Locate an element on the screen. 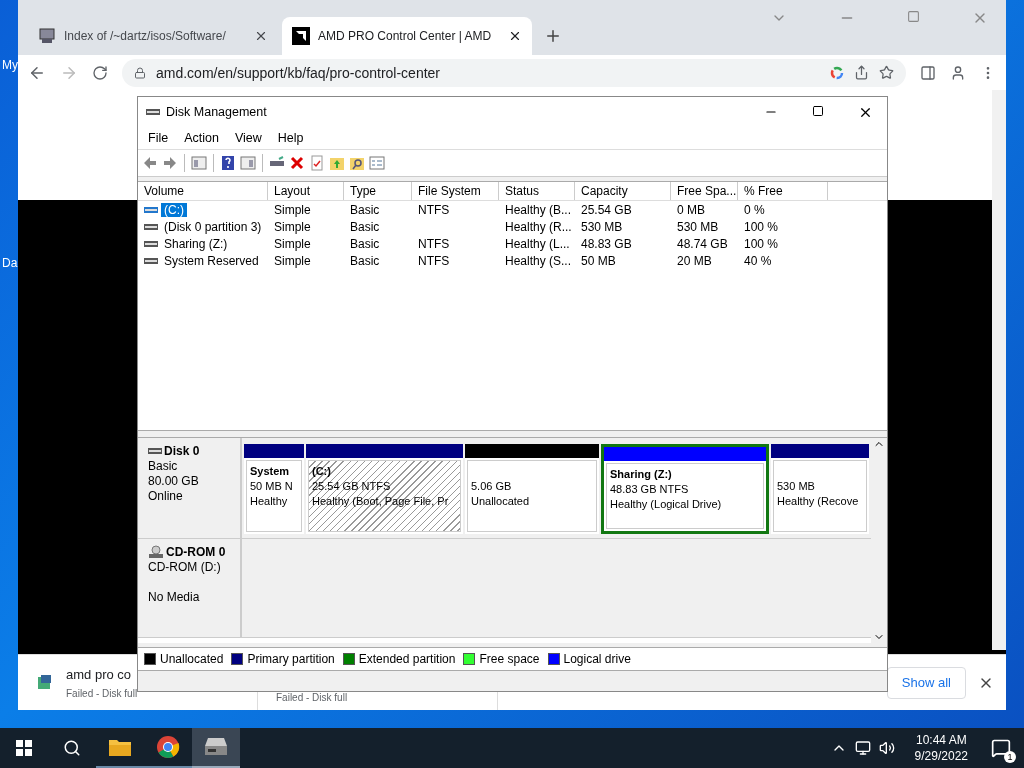 Image resolution: width=1024 pixels, height=768 pixels. partition-block: (C:) 25.54 GB NTFS Healthy (Boot, Page File, Pr is located at coordinates (384, 489).